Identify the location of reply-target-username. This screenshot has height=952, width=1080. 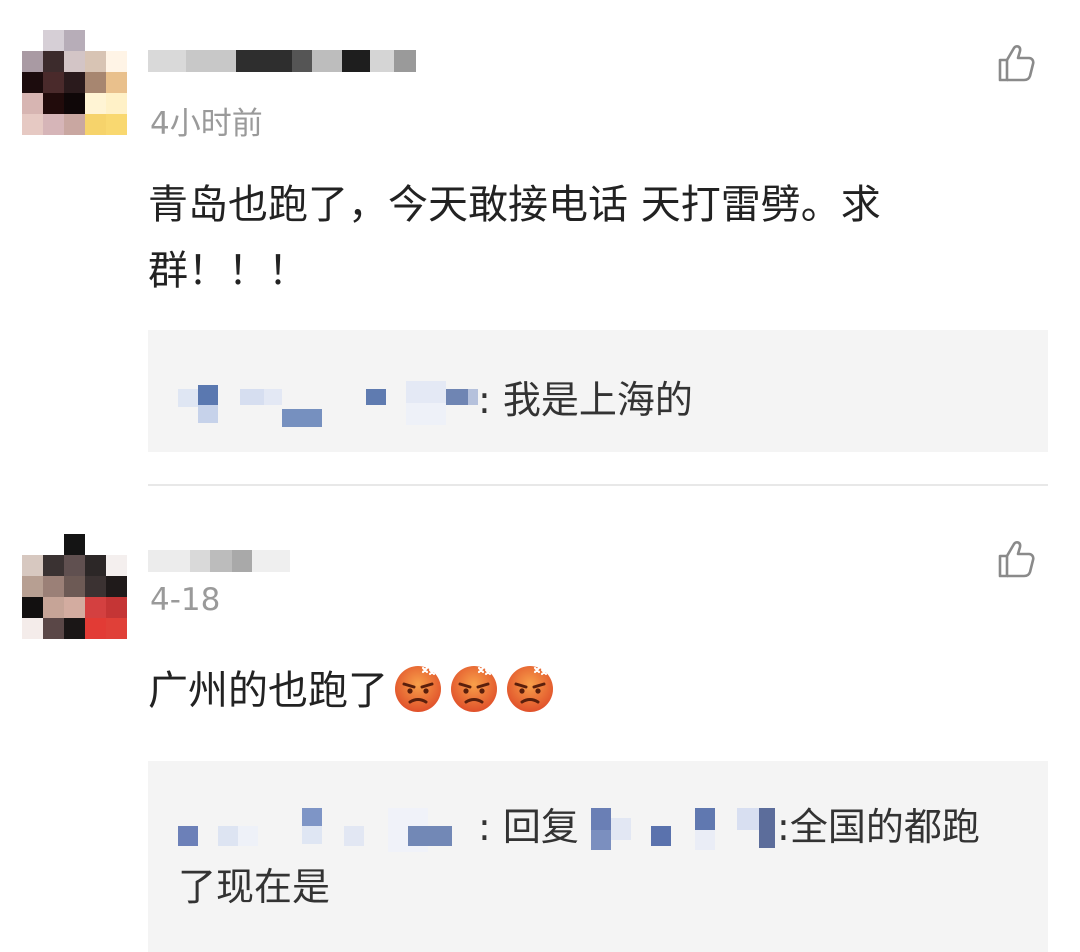
(684, 829).